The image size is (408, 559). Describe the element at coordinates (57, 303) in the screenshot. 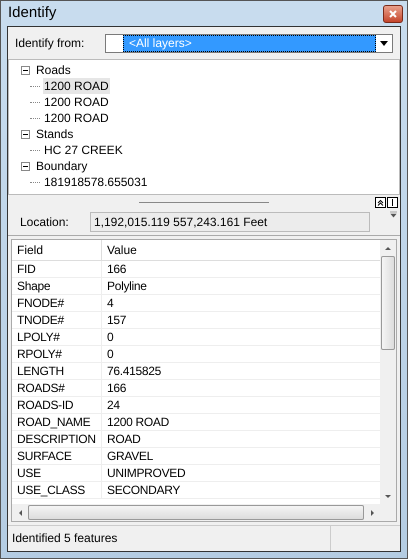

I see `table-cell: FNODE#` at that location.